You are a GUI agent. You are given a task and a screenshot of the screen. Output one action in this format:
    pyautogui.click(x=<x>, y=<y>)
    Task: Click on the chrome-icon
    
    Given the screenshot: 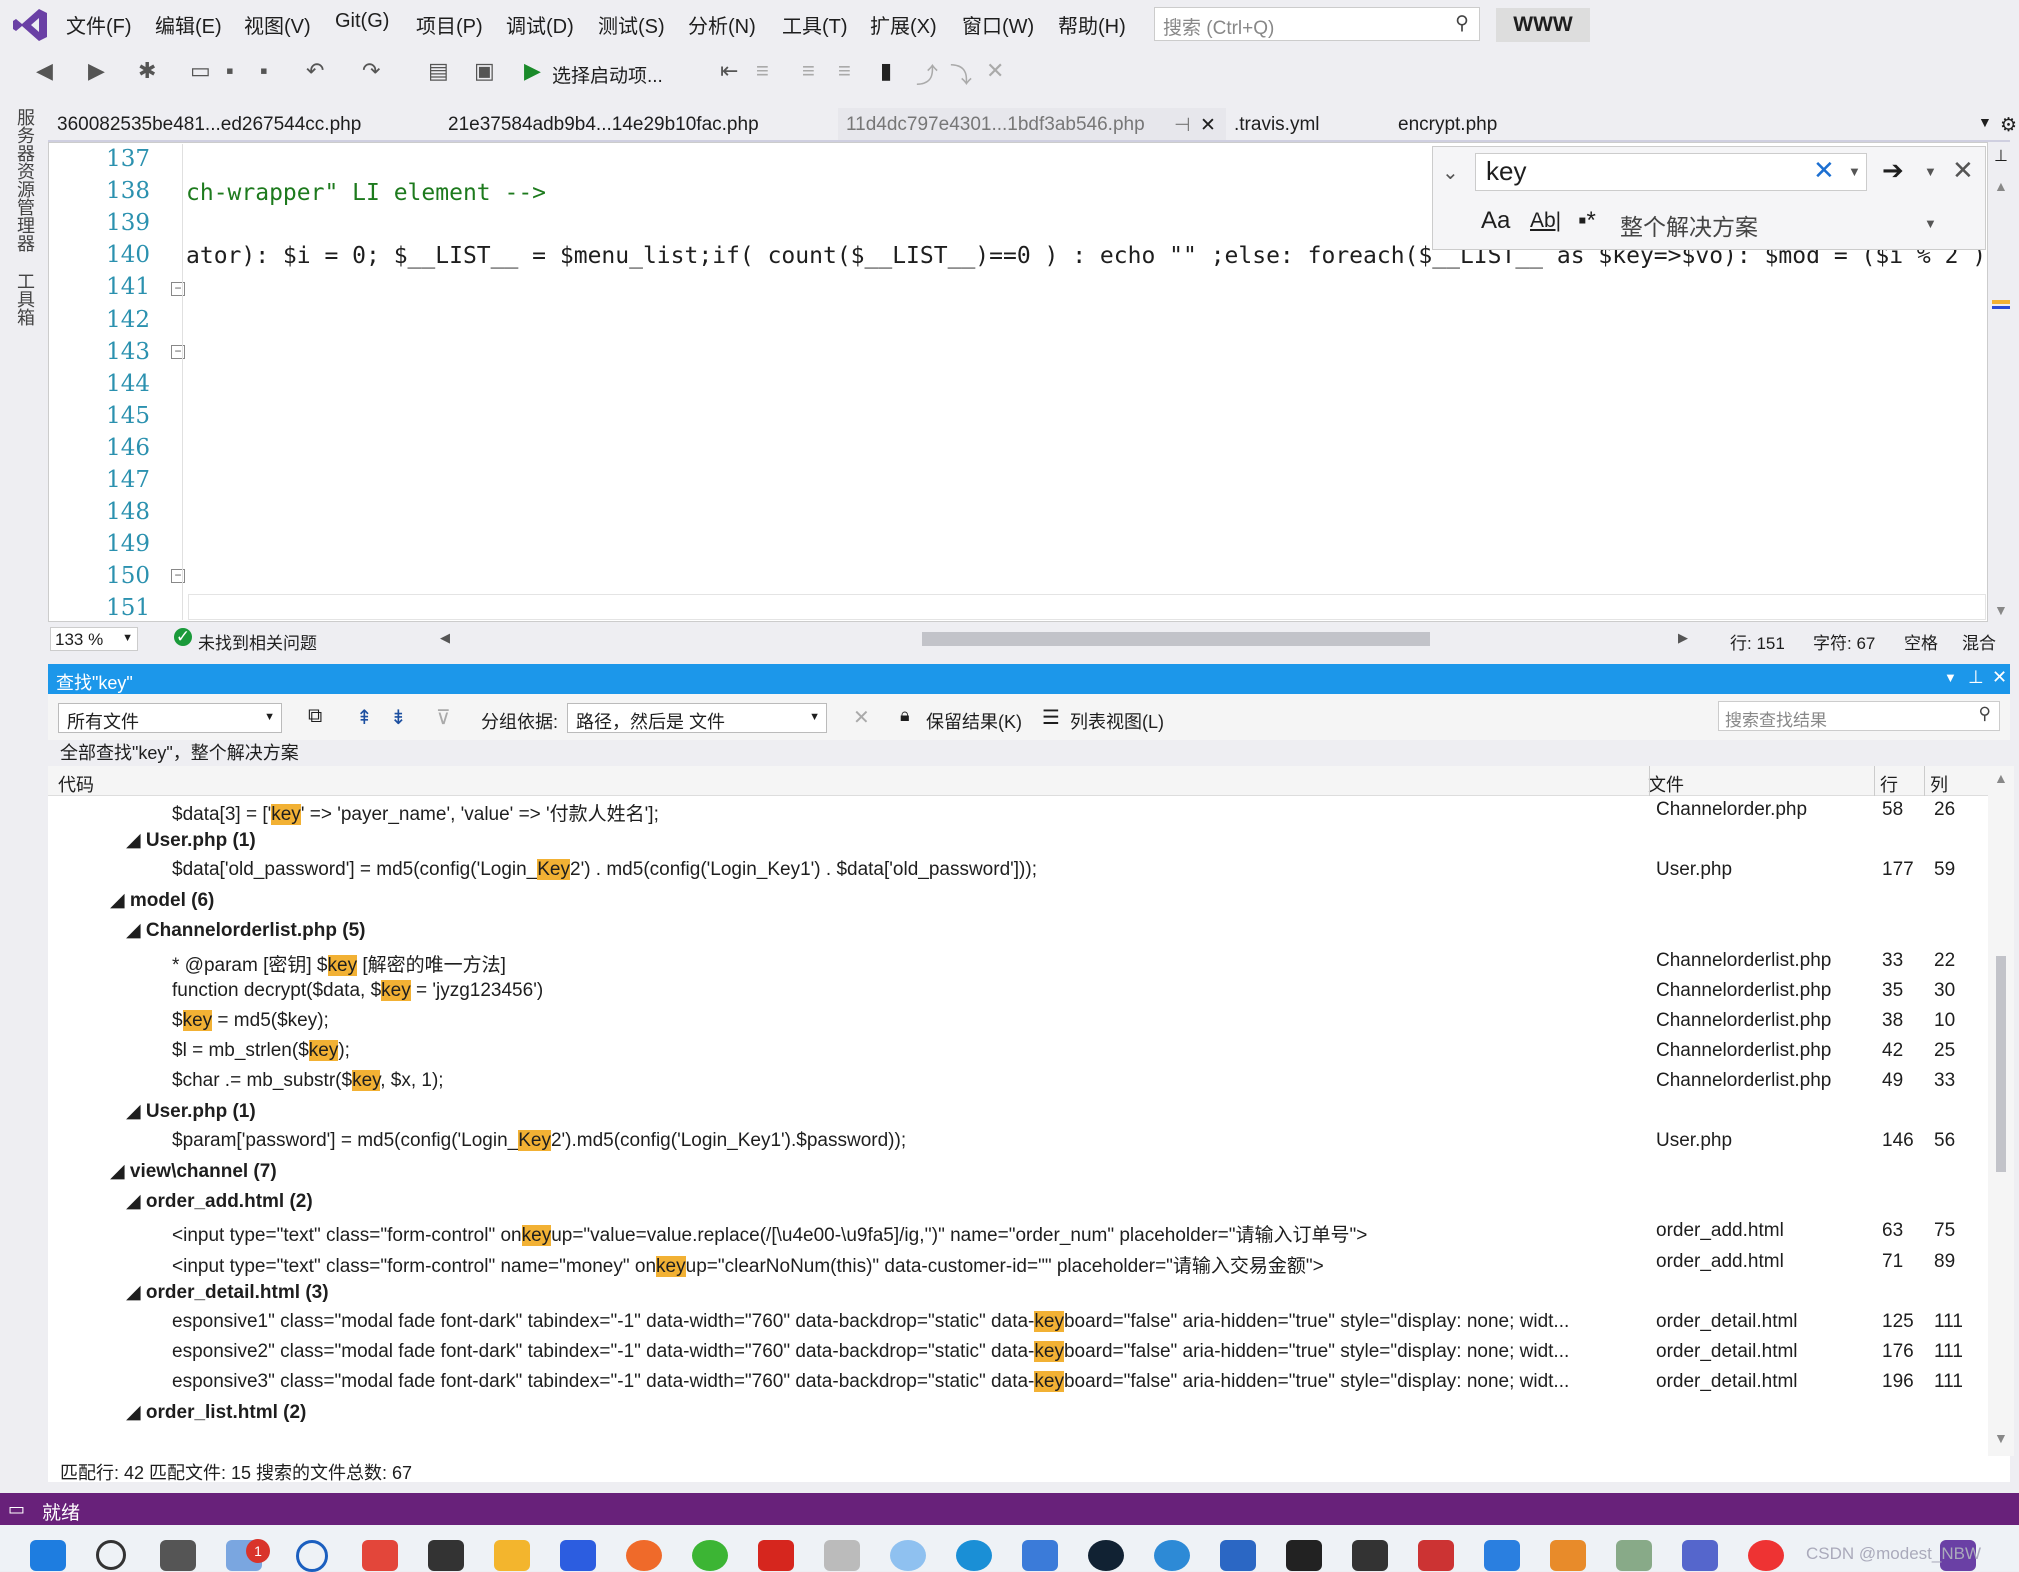 What is the action you would take?
    pyautogui.click(x=1766, y=1555)
    